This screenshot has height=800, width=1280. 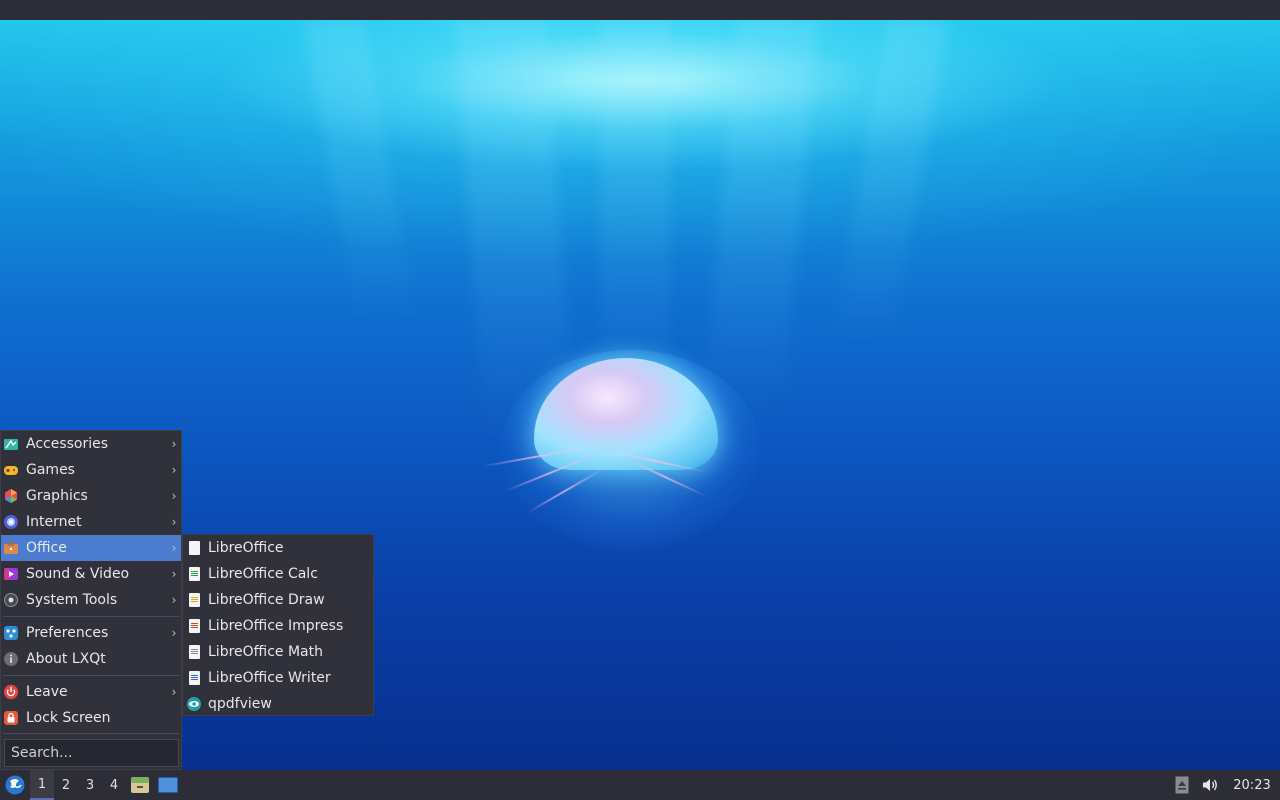 What do you see at coordinates (194, 652) in the screenshot?
I see `libreoffice-math-icon` at bounding box center [194, 652].